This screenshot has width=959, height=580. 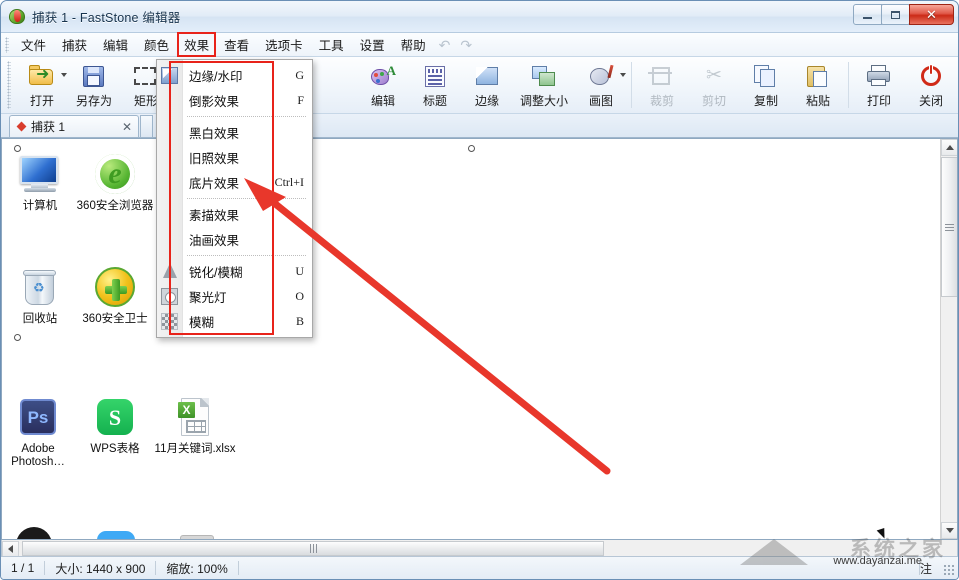 What do you see at coordinates (17, 337) in the screenshot?
I see `resize-handle-mid-left` at bounding box center [17, 337].